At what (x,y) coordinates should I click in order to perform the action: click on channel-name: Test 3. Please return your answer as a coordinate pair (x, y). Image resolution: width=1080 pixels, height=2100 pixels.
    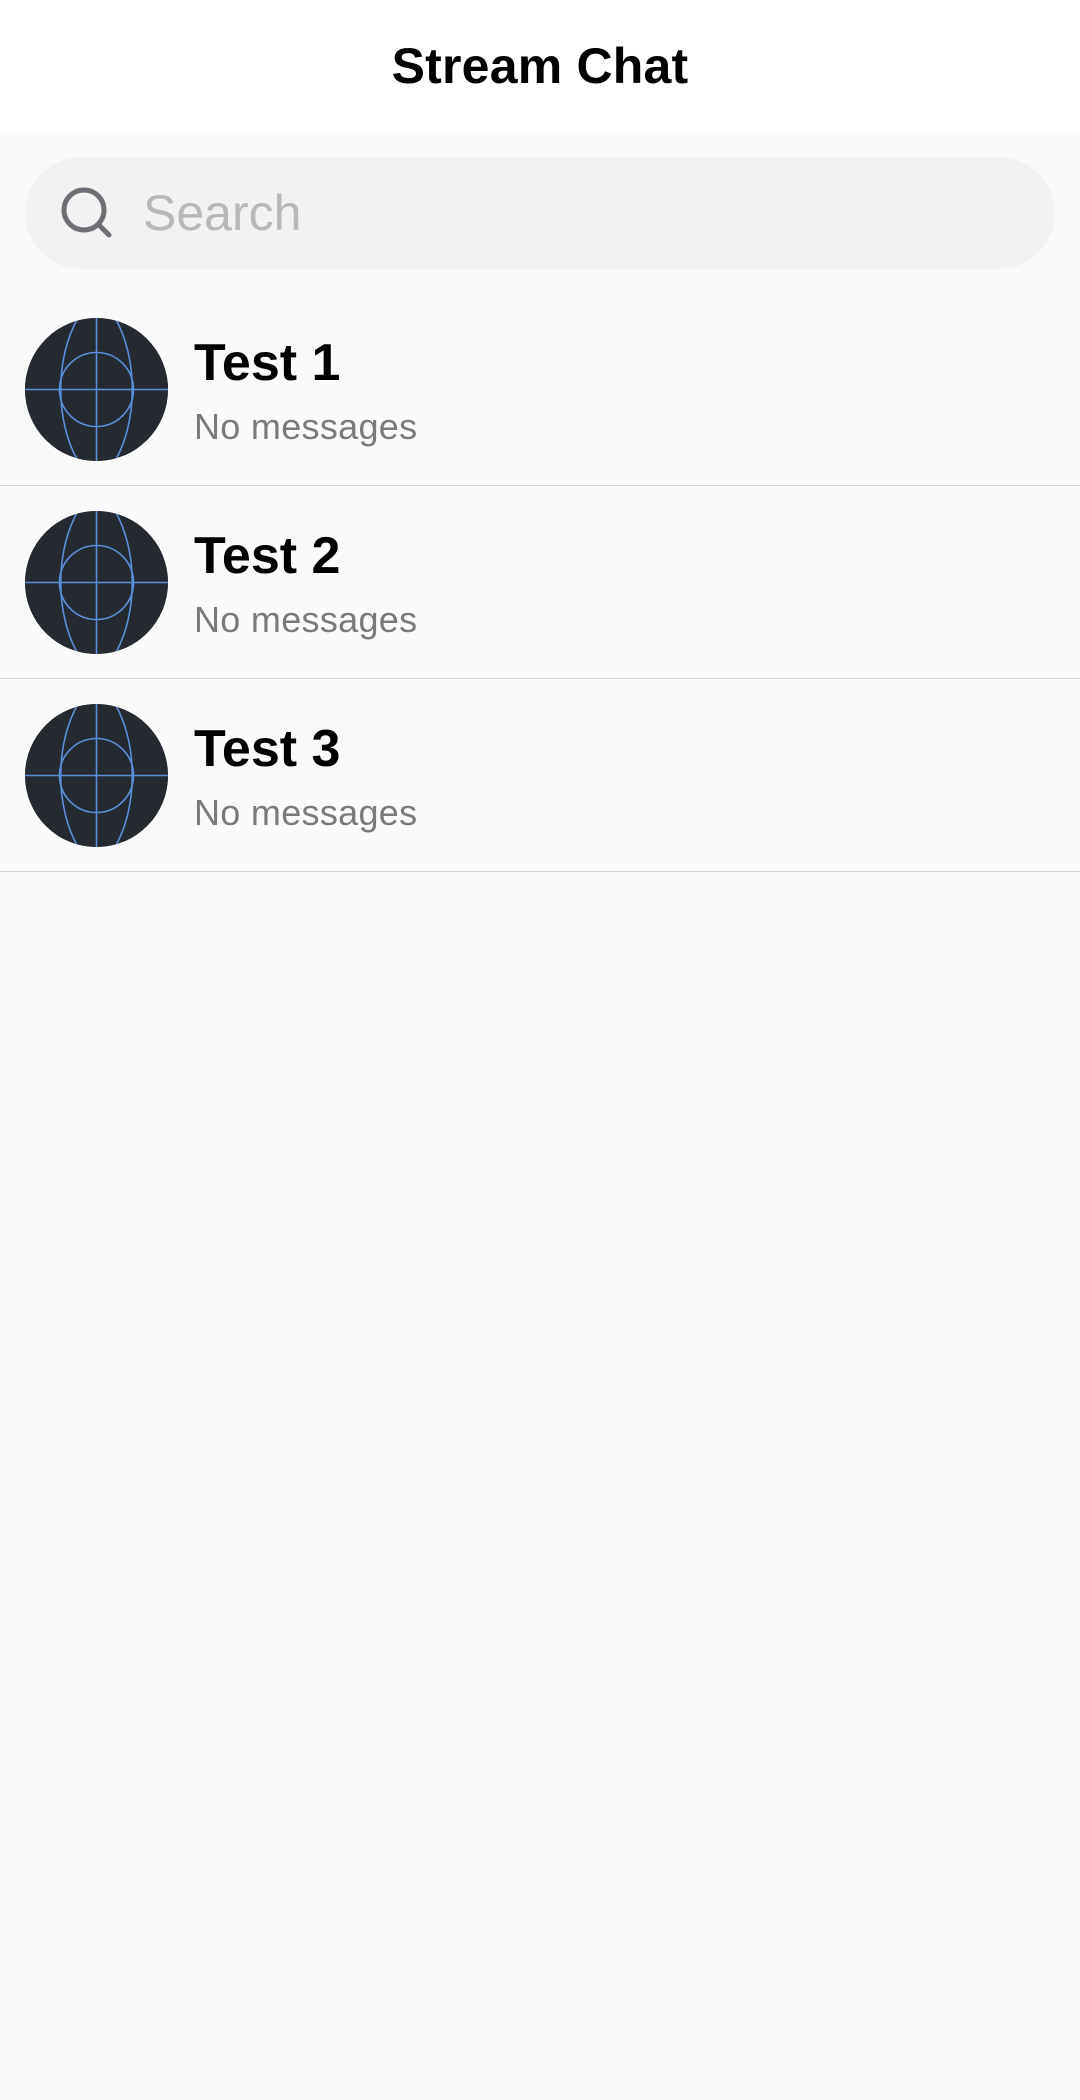
    Looking at the image, I should click on (267, 749).